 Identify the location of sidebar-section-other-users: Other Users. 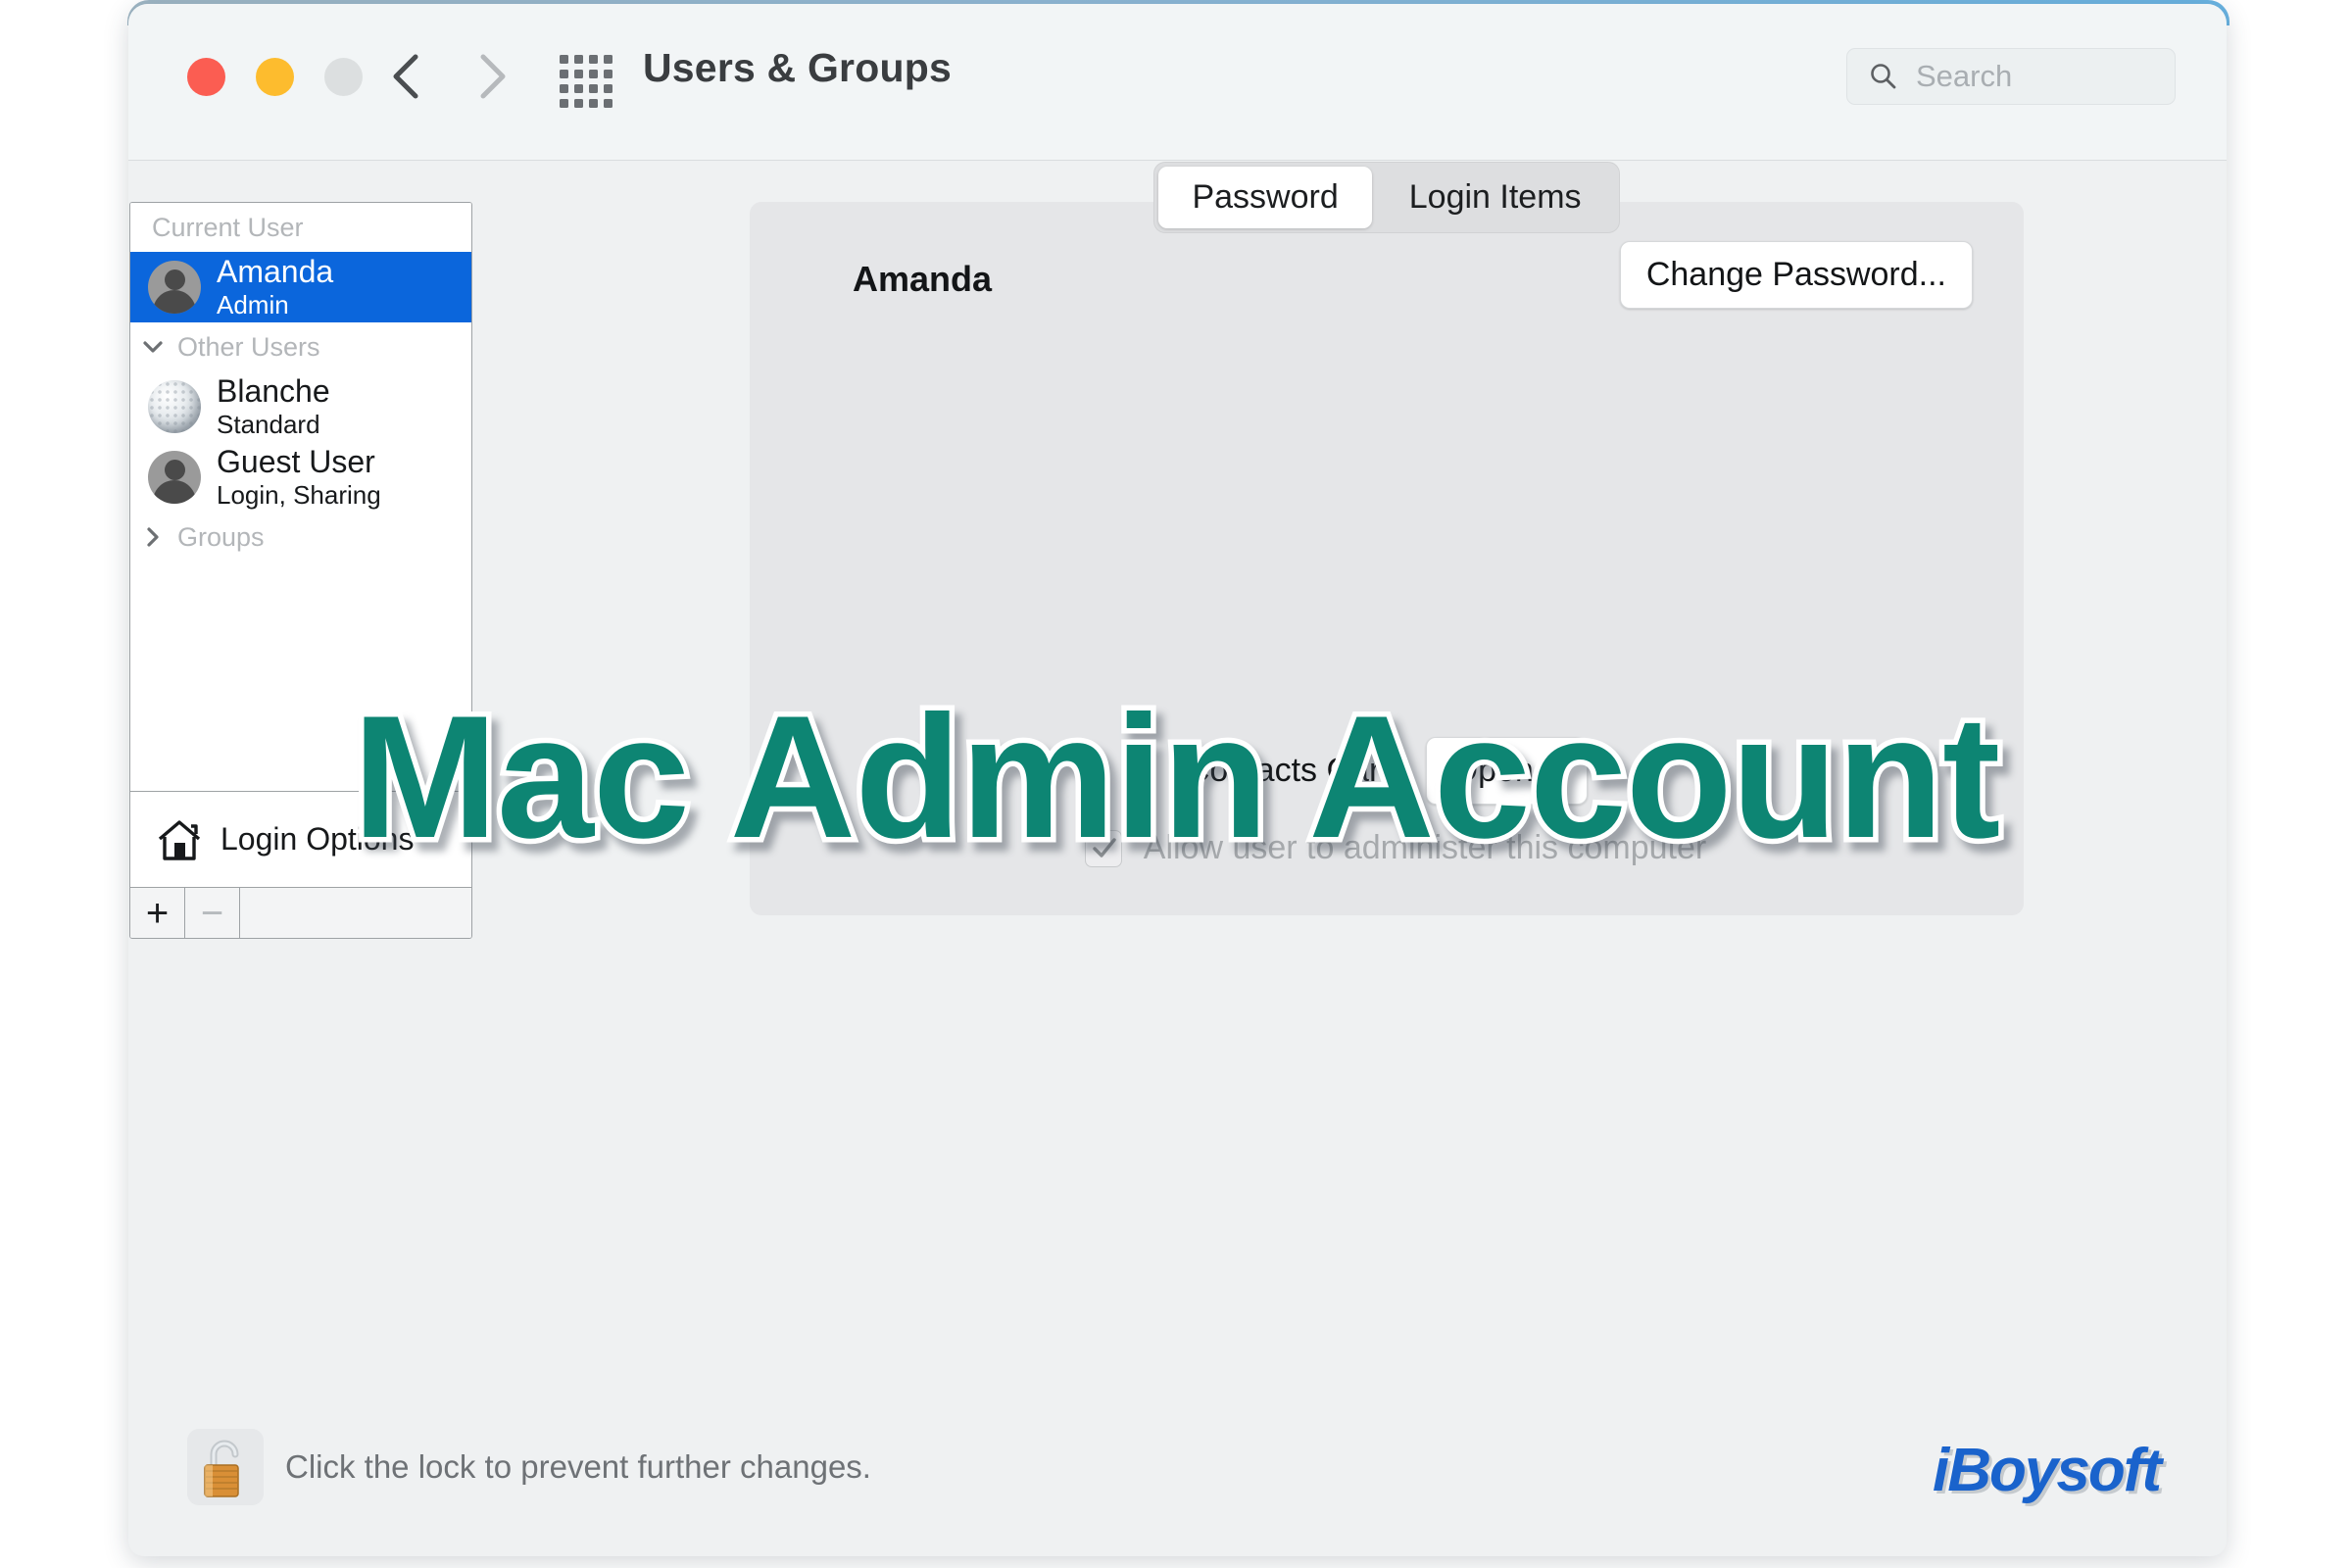
(300, 346).